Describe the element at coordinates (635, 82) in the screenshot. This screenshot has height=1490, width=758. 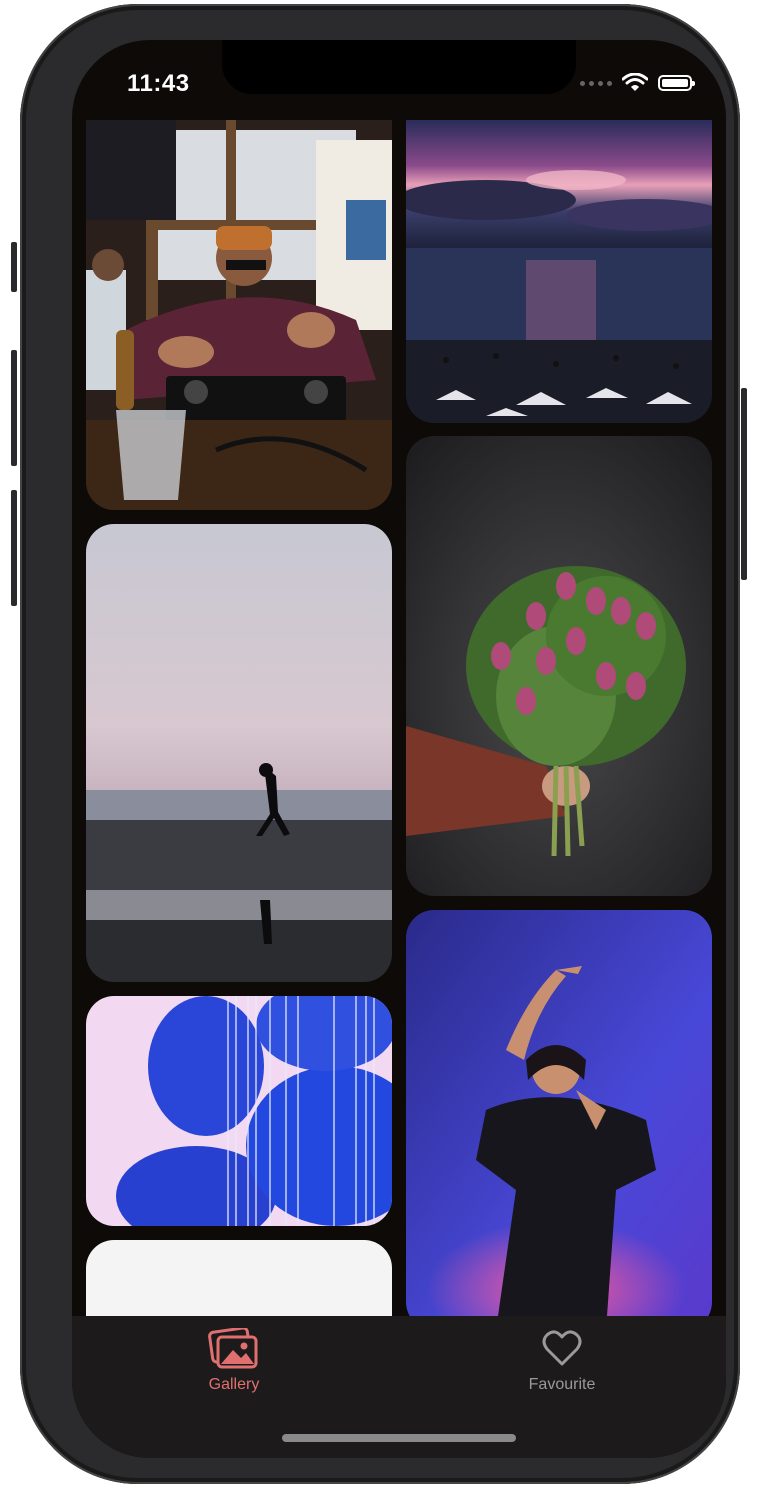
I see `wifi-icon` at that location.